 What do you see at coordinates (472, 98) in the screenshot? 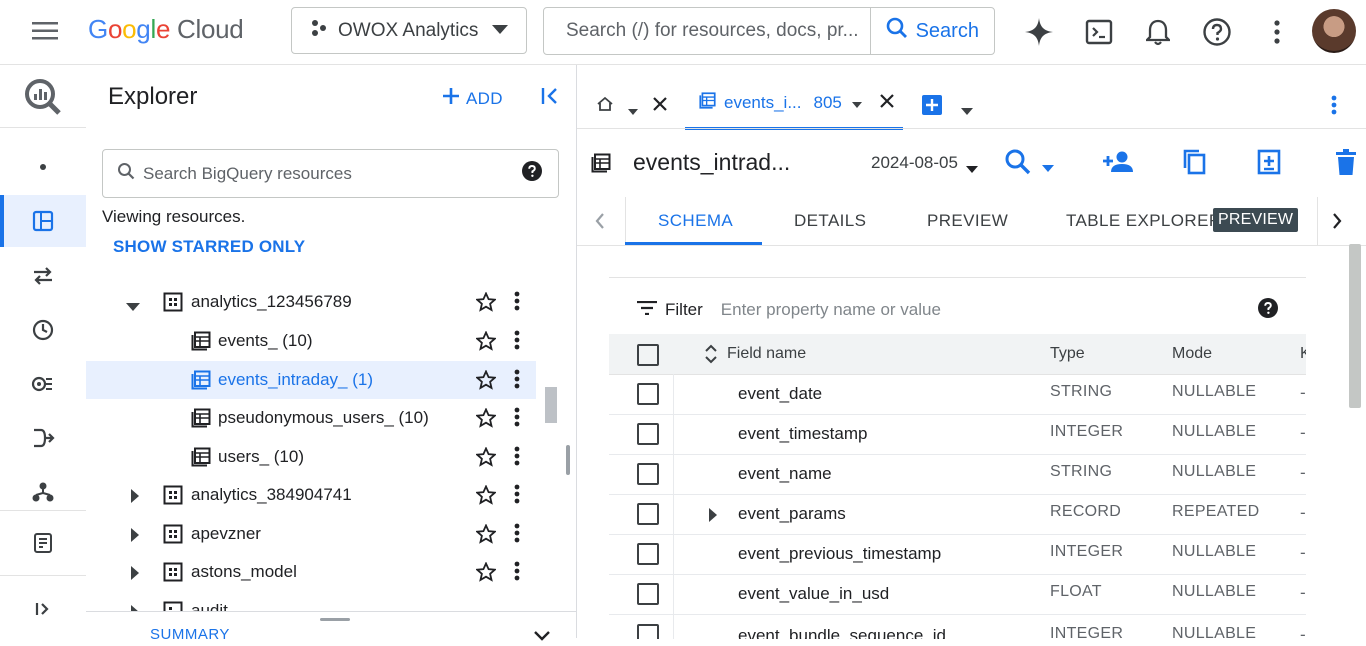
I see `add-button: ADD` at bounding box center [472, 98].